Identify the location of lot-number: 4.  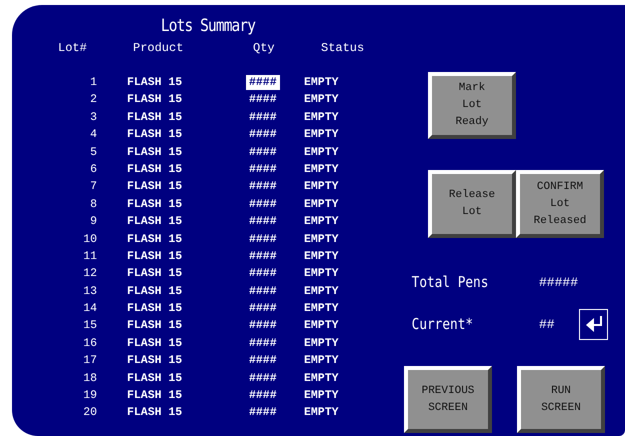
(93, 135).